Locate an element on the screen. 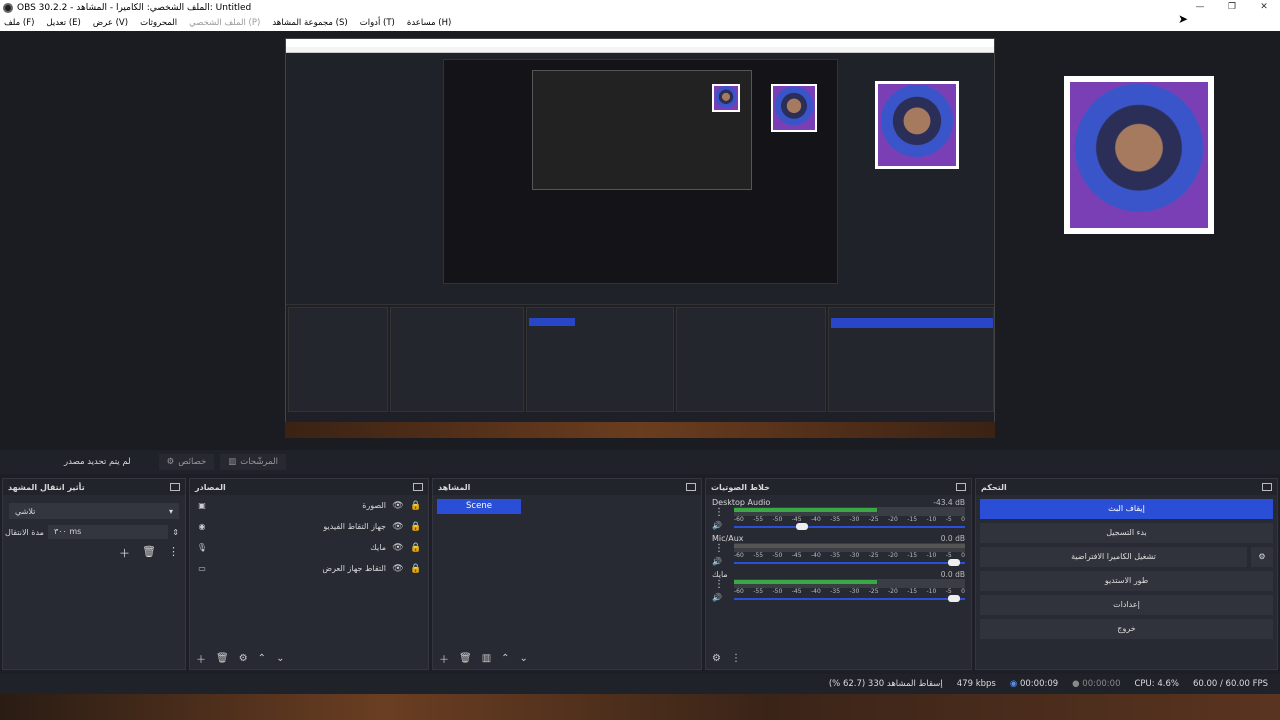  menu-edit: تعديل (E) is located at coordinates (63, 23).